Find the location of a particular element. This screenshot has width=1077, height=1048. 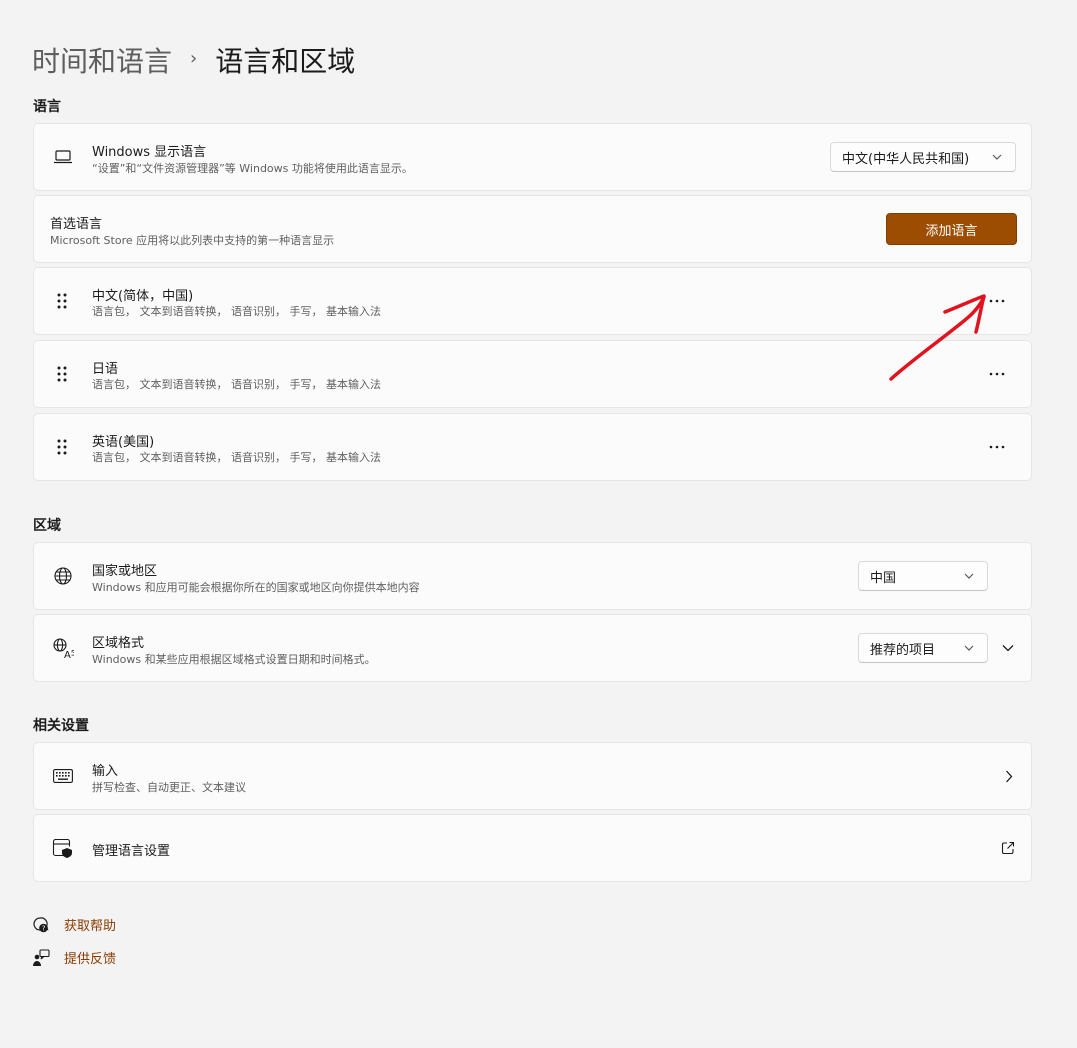

help-icon: ? is located at coordinates (41, 924).